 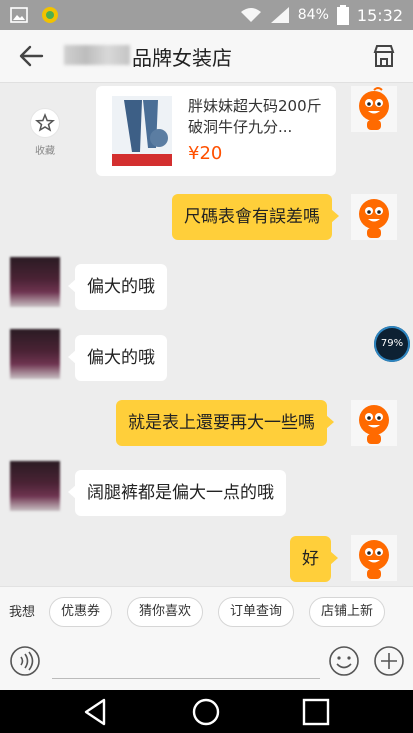 What do you see at coordinates (313, 15) in the screenshot?
I see `battery-percent: 84%` at bounding box center [313, 15].